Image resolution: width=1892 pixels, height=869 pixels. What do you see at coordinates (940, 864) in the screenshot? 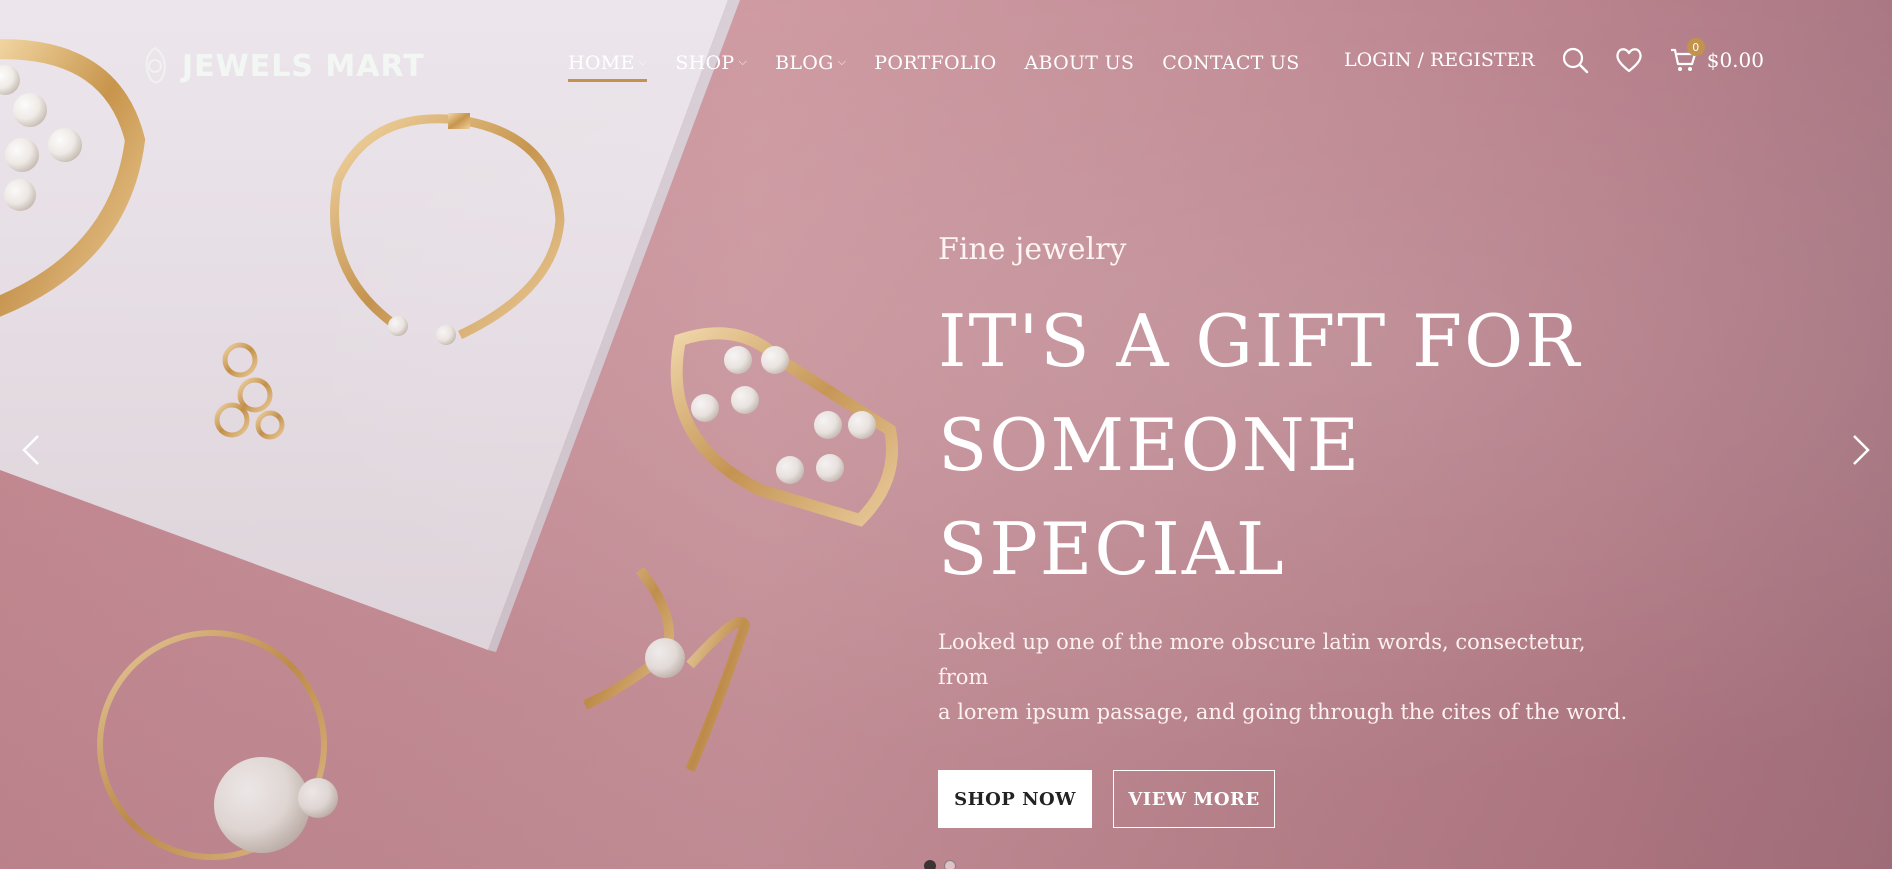
I see `carousel-dots` at bounding box center [940, 864].